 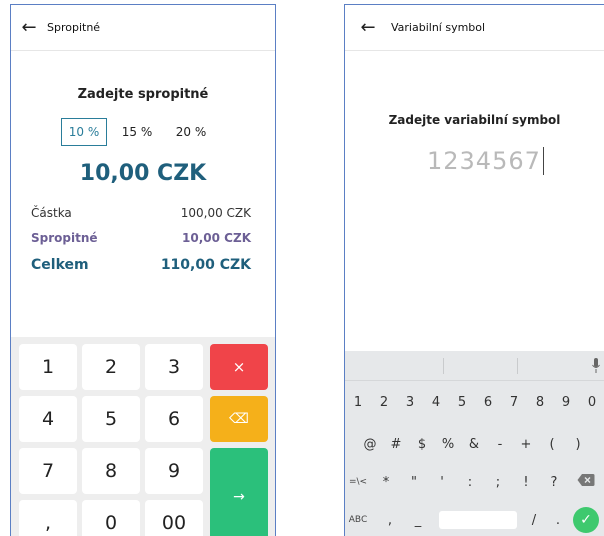 I want to click on kb-key-exclamation: !, so click(x=526, y=482).